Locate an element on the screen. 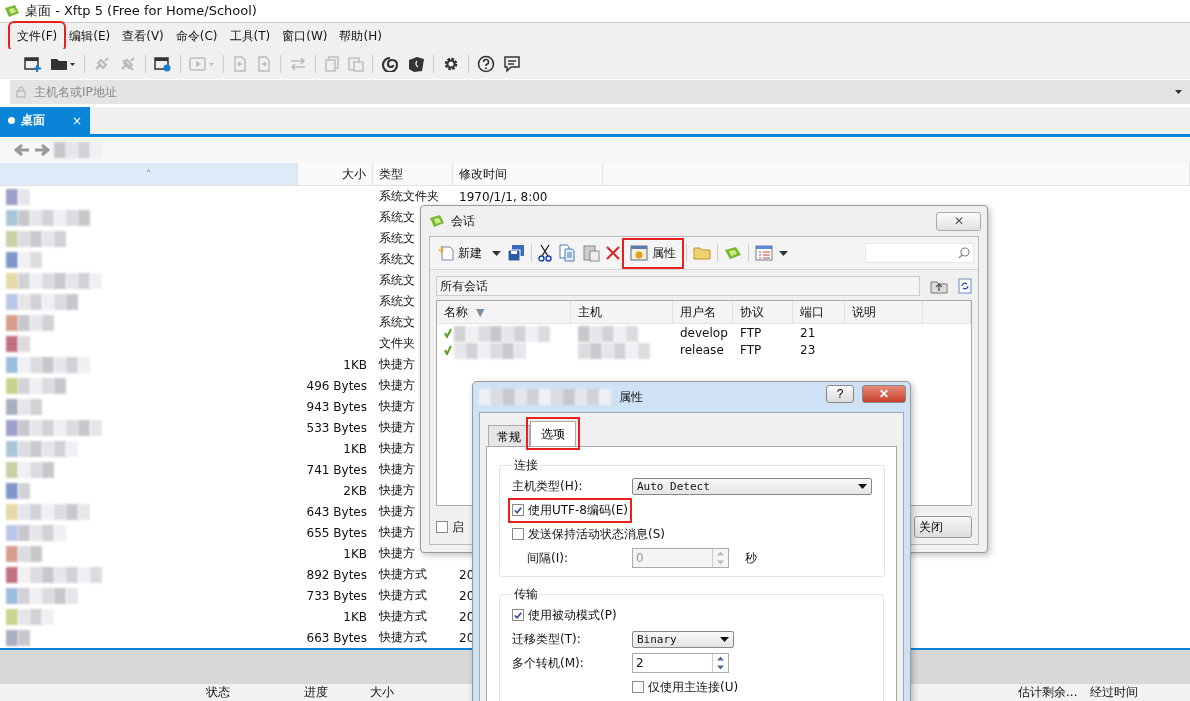  paste-icon is located at coordinates (591, 253).